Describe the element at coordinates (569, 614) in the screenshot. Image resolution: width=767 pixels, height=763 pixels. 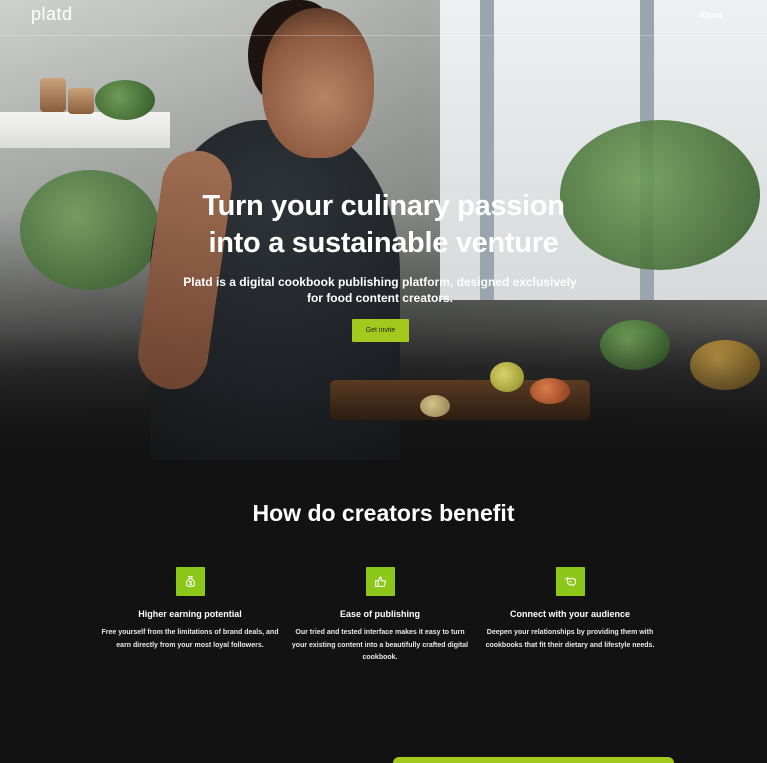
I see `benefit-title: Connect with your audience` at that location.